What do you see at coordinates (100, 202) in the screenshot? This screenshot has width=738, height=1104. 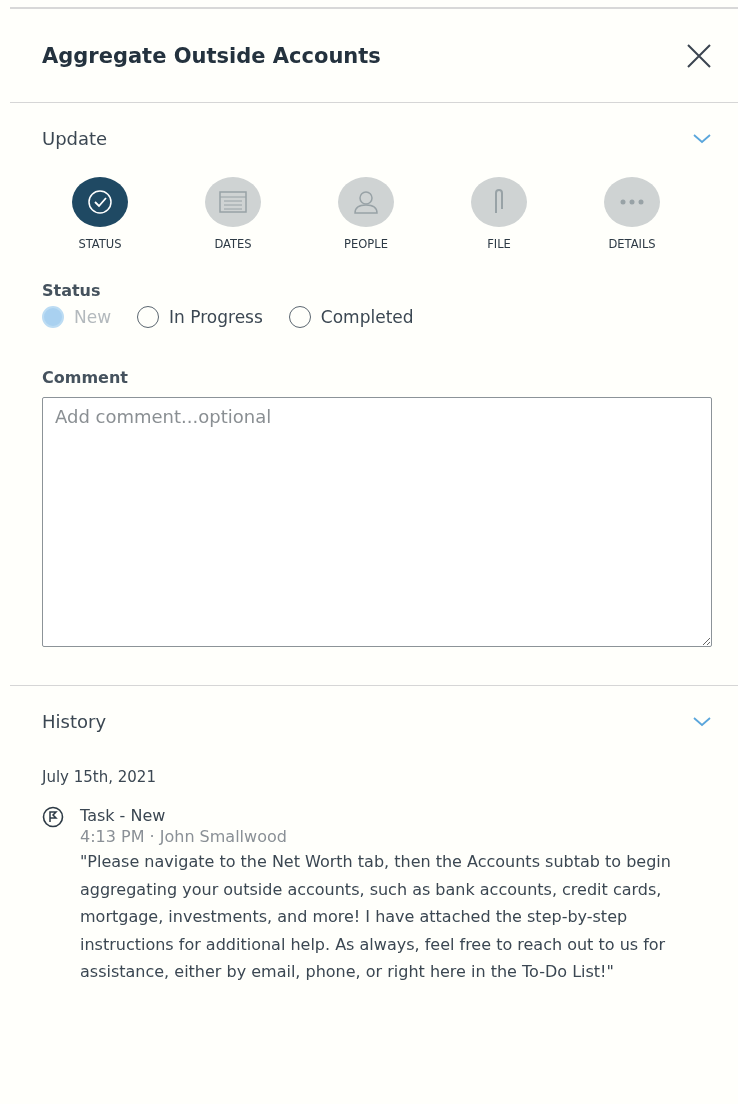 I see `check-icon` at bounding box center [100, 202].